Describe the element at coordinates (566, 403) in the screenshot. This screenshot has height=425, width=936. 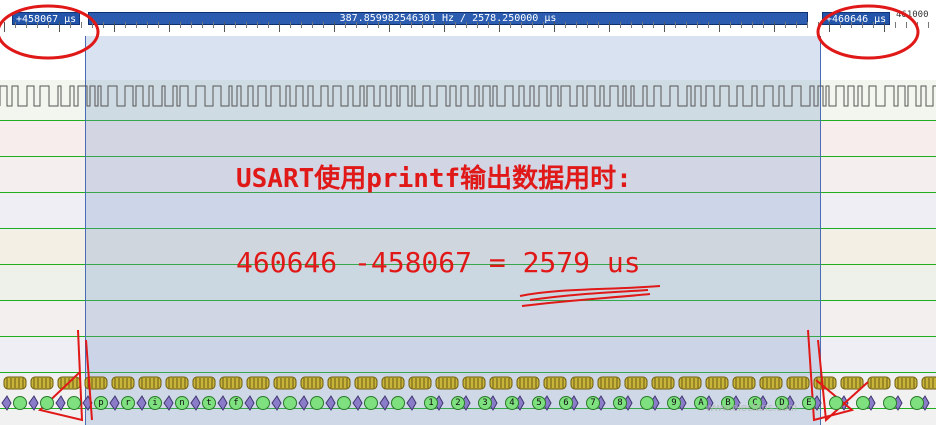
I see `decoded-byte: 6` at that location.